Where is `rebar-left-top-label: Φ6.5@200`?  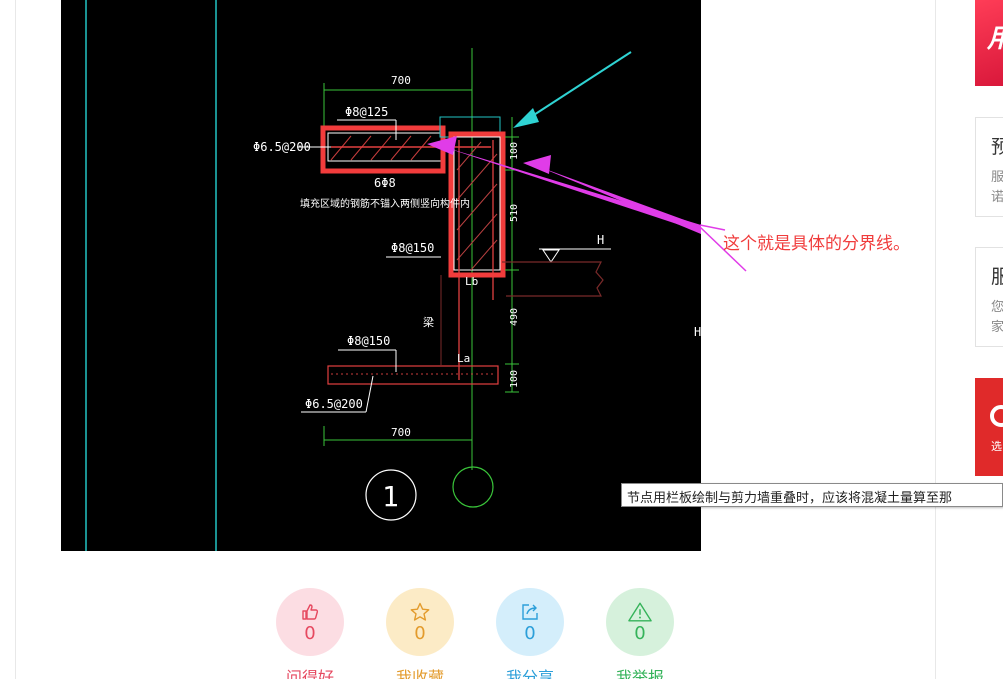
rebar-left-top-label: Φ6.5@200 is located at coordinates (282, 147).